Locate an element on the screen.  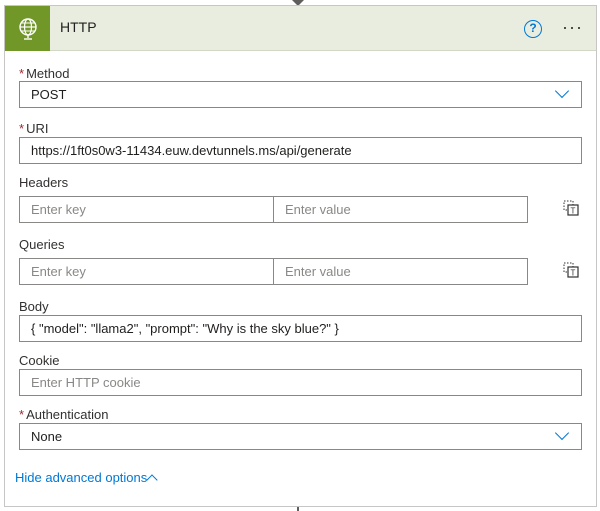
card-header: HTTP ? ··· is located at coordinates (300, 28).